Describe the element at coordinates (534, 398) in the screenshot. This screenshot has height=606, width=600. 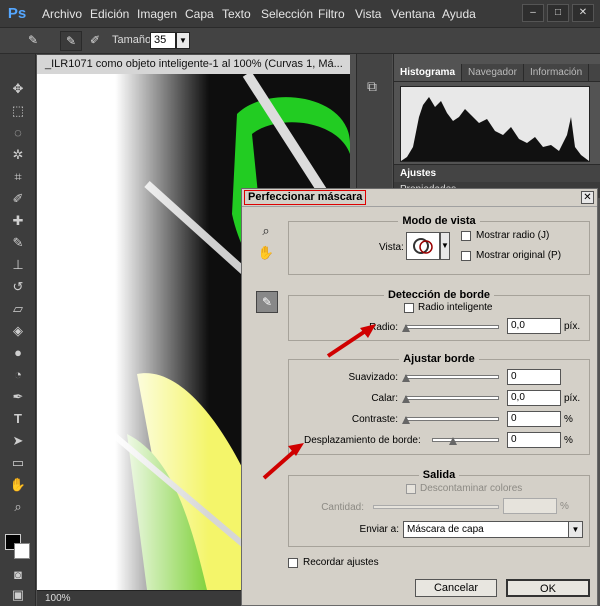
I see `feather-input: 0,0` at that location.